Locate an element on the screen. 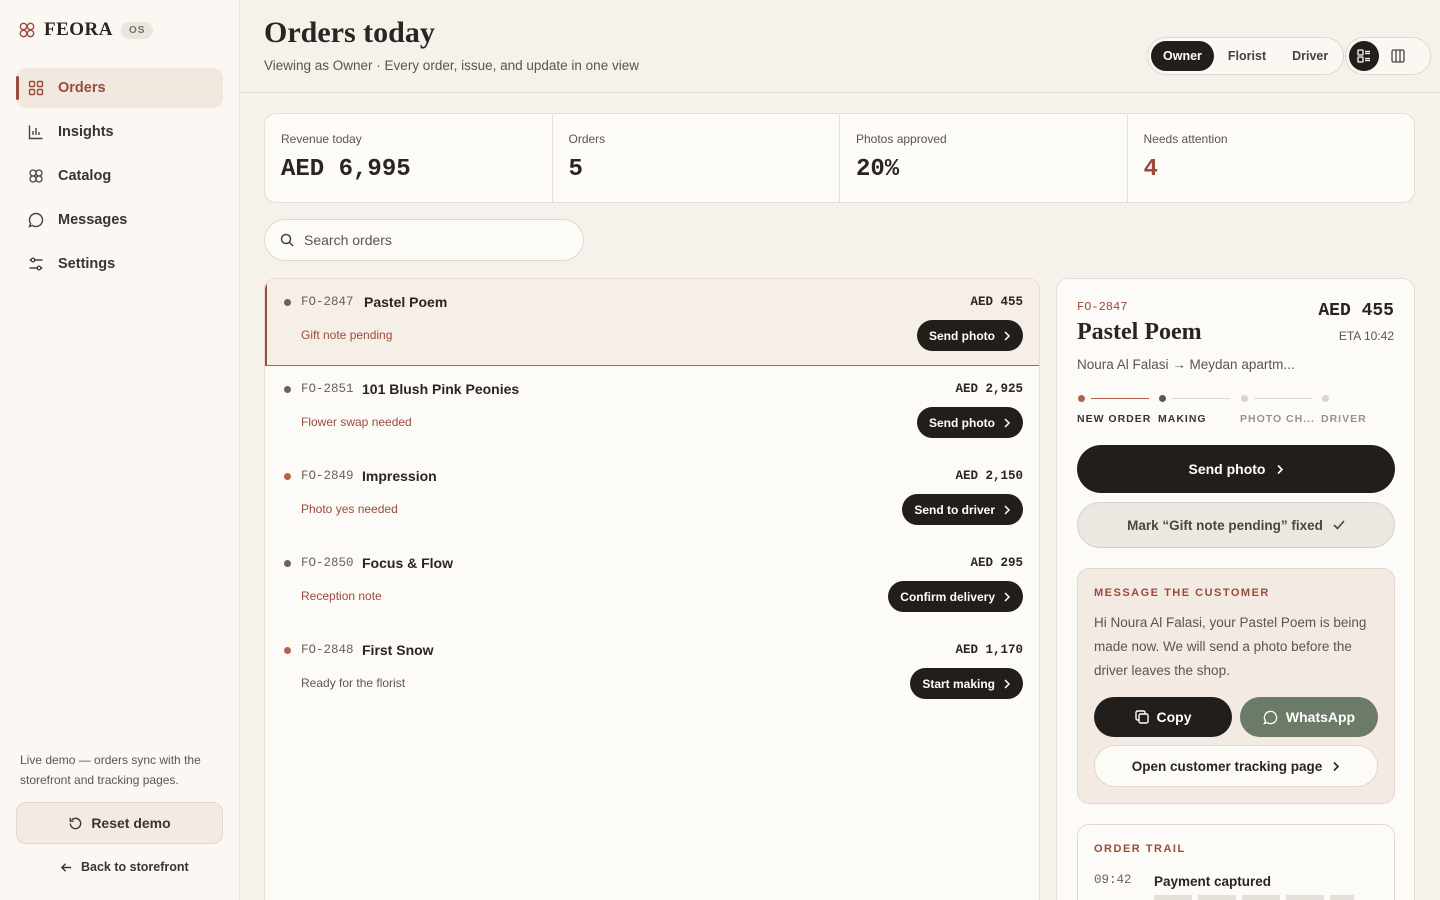 The image size is (1440, 900). order-name: Pastel Poem is located at coordinates (406, 302).